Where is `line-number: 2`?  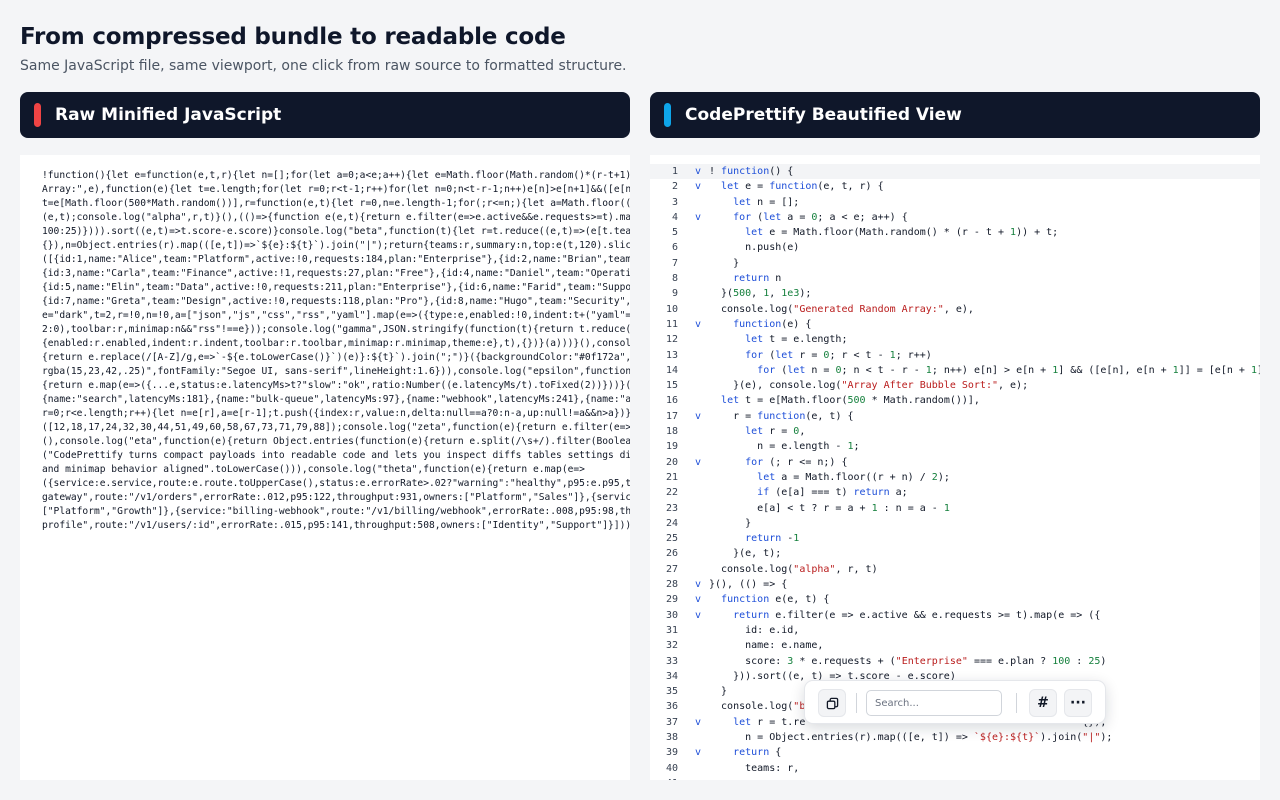
line-number: 2 is located at coordinates (674, 187).